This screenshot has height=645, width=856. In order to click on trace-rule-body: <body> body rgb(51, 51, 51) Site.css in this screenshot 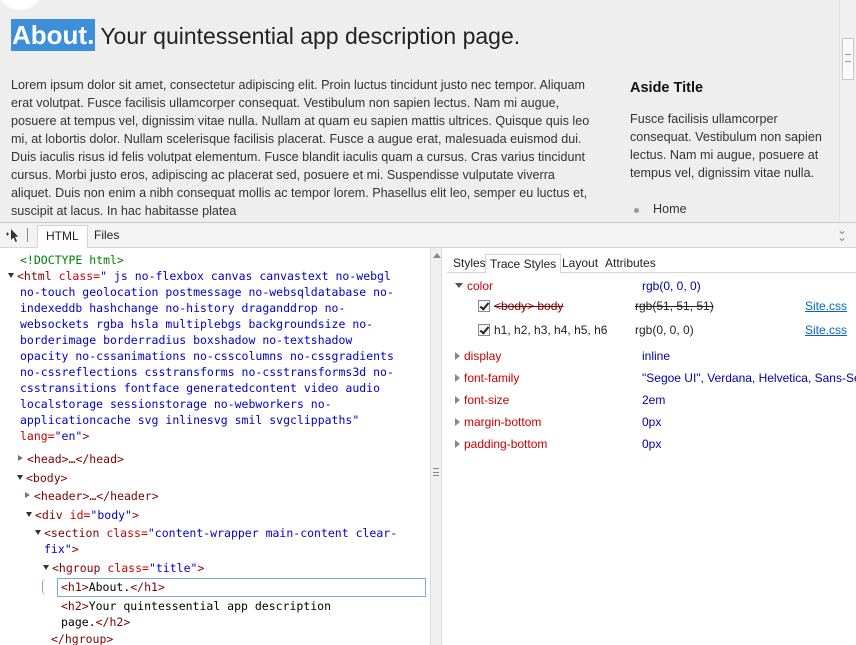, I will do `click(662, 306)`.